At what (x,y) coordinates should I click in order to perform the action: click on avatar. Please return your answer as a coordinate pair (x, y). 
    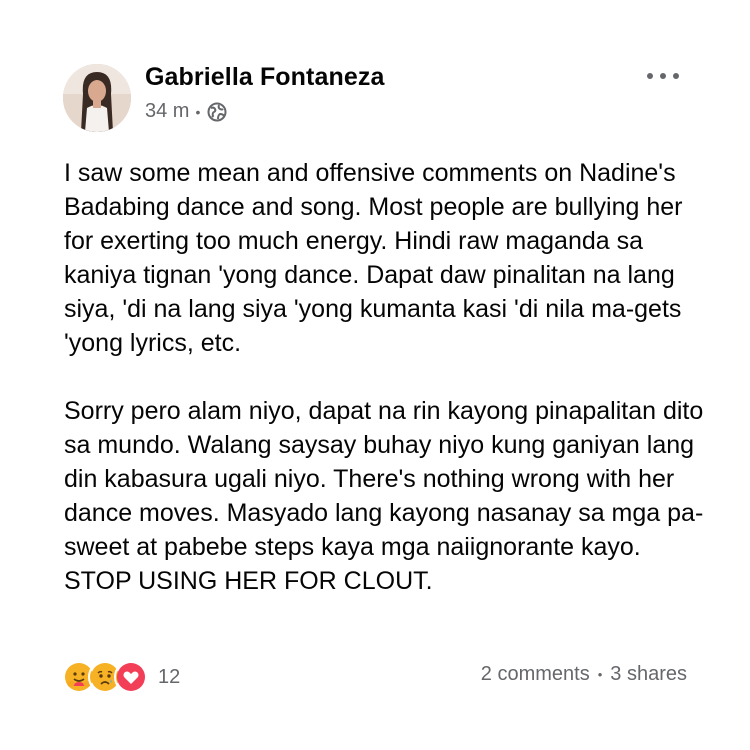
    Looking at the image, I should click on (97, 98).